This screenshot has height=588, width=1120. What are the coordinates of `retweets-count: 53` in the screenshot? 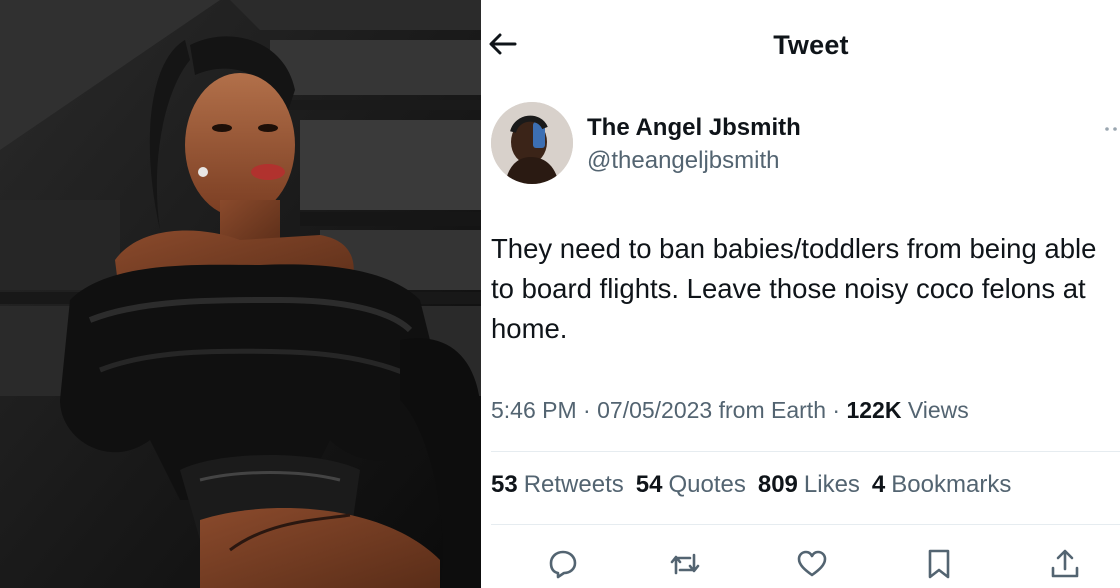 It's located at (504, 484).